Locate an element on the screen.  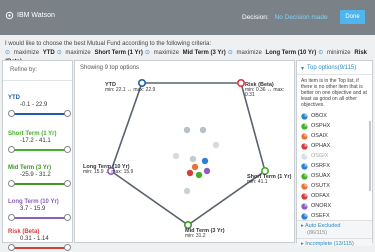
fund-item: OSAIX is located at coordinates (334, 136).